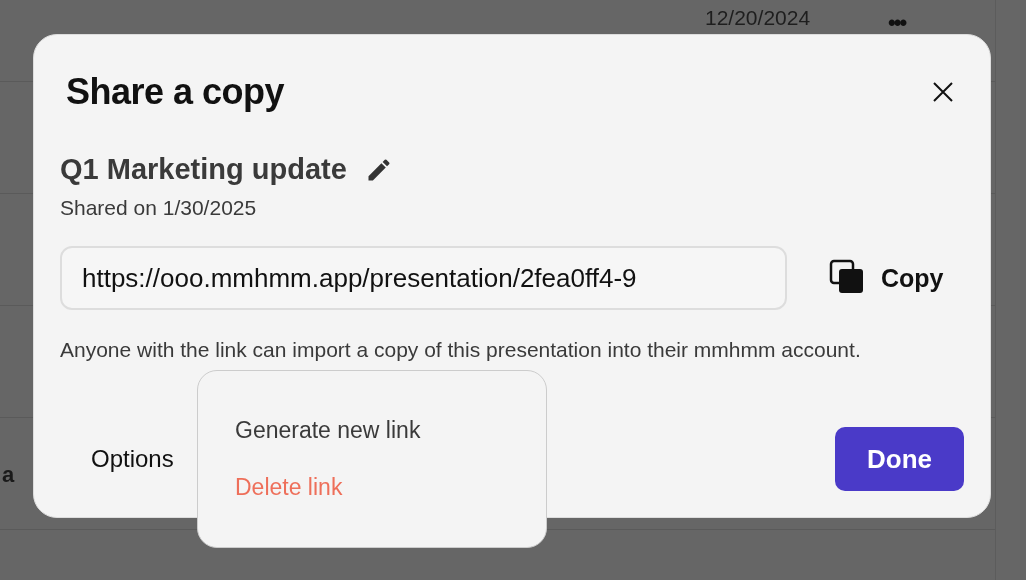 The image size is (1026, 580). What do you see at coordinates (203, 169) in the screenshot?
I see `document-name: Q1 Marketing update` at bounding box center [203, 169].